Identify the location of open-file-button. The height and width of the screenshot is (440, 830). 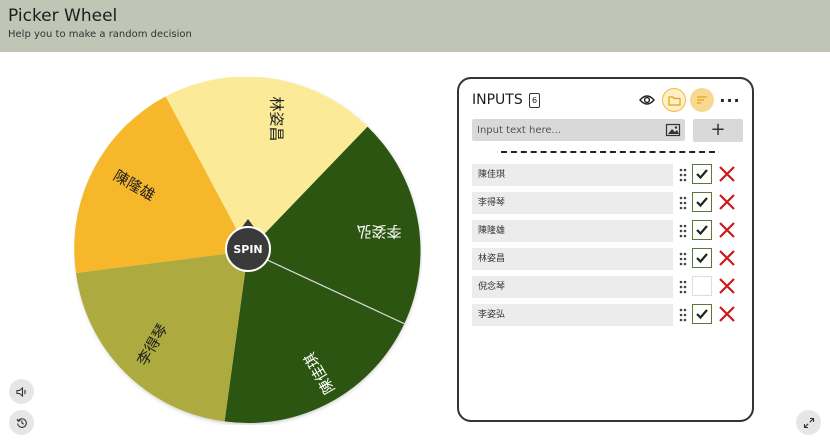
(674, 100).